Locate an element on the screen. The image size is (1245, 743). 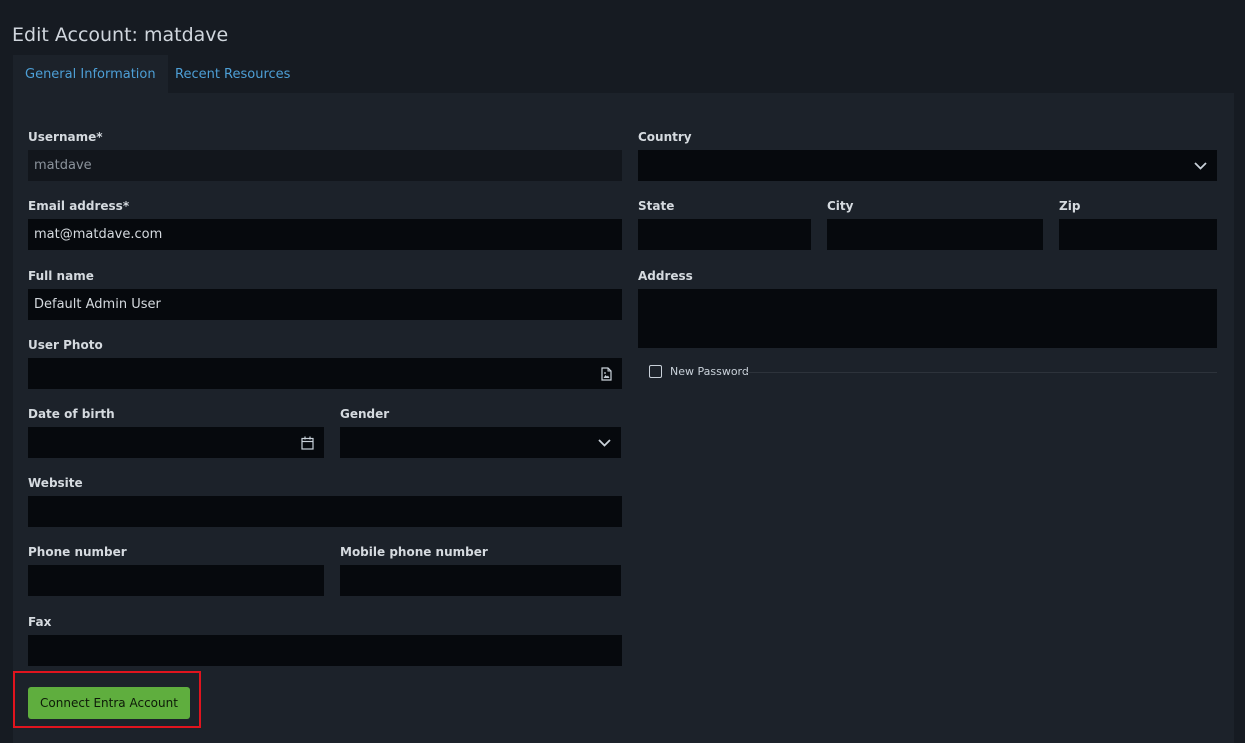
phone-input is located at coordinates (176, 580).